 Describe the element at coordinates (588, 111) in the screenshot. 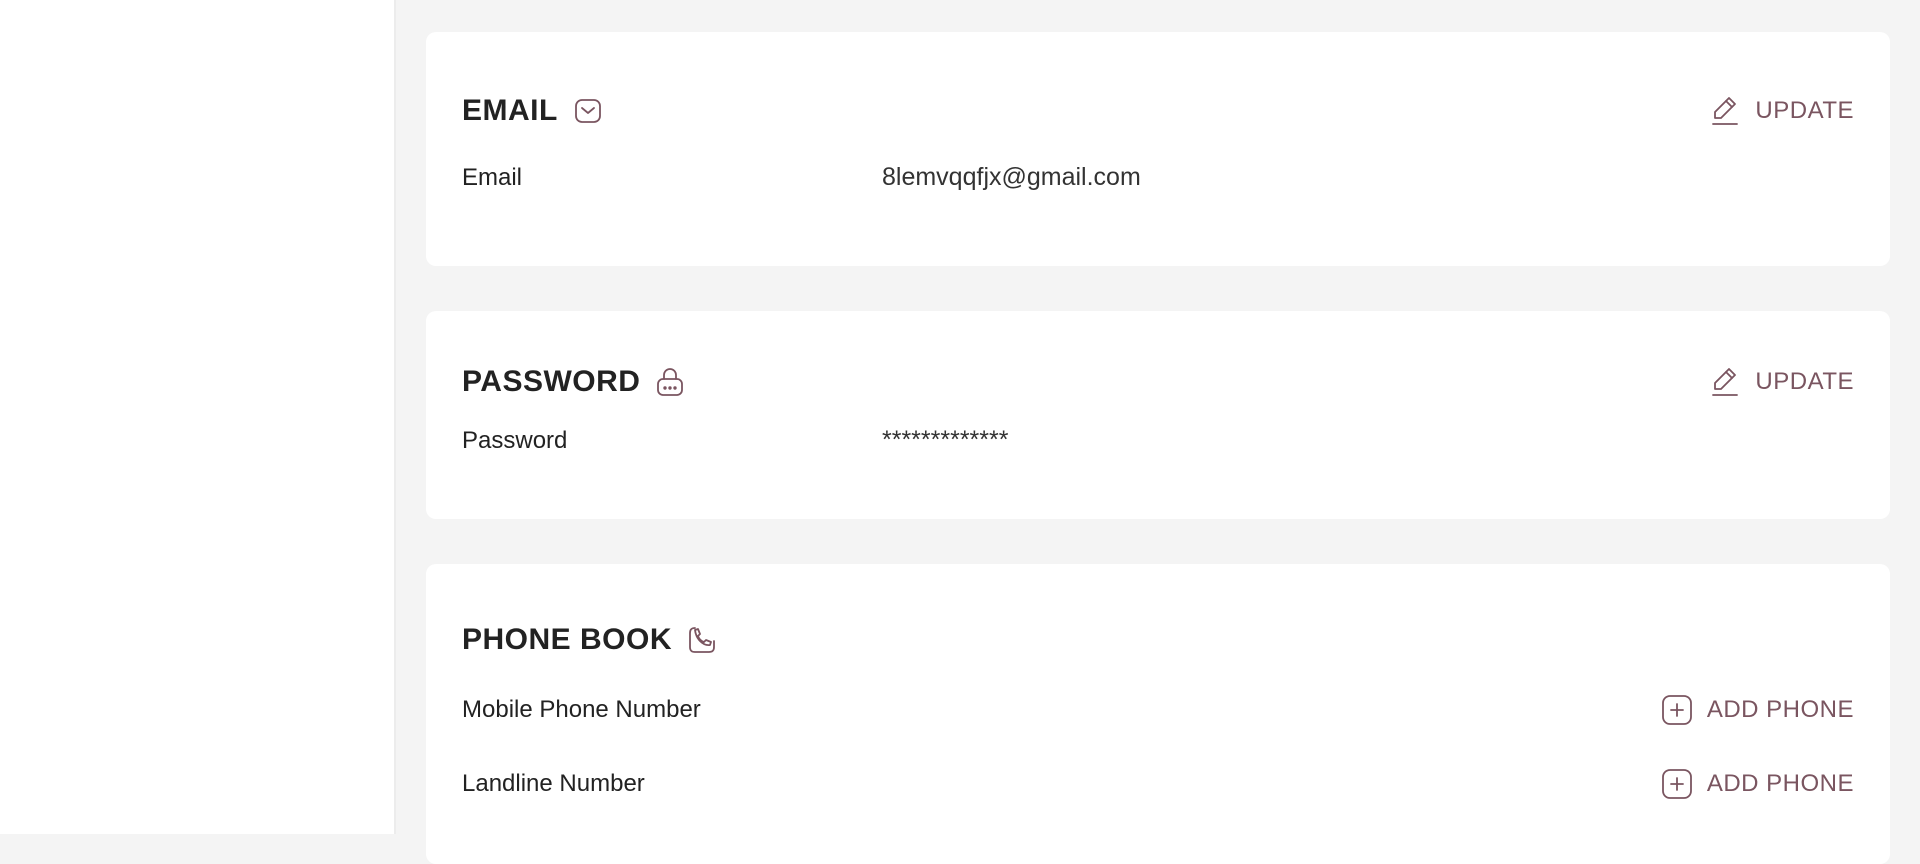

I see `envelope-icon` at that location.